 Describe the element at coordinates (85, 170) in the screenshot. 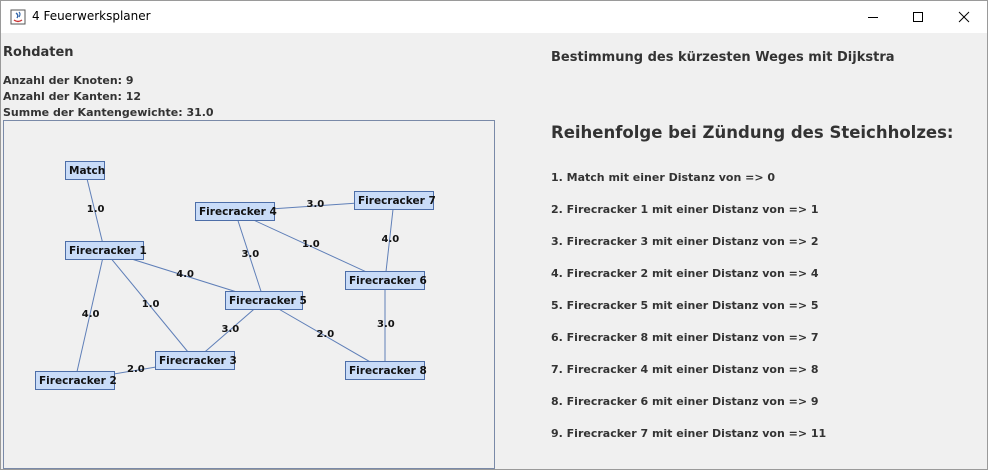

I see `graph-node-match: Match` at that location.